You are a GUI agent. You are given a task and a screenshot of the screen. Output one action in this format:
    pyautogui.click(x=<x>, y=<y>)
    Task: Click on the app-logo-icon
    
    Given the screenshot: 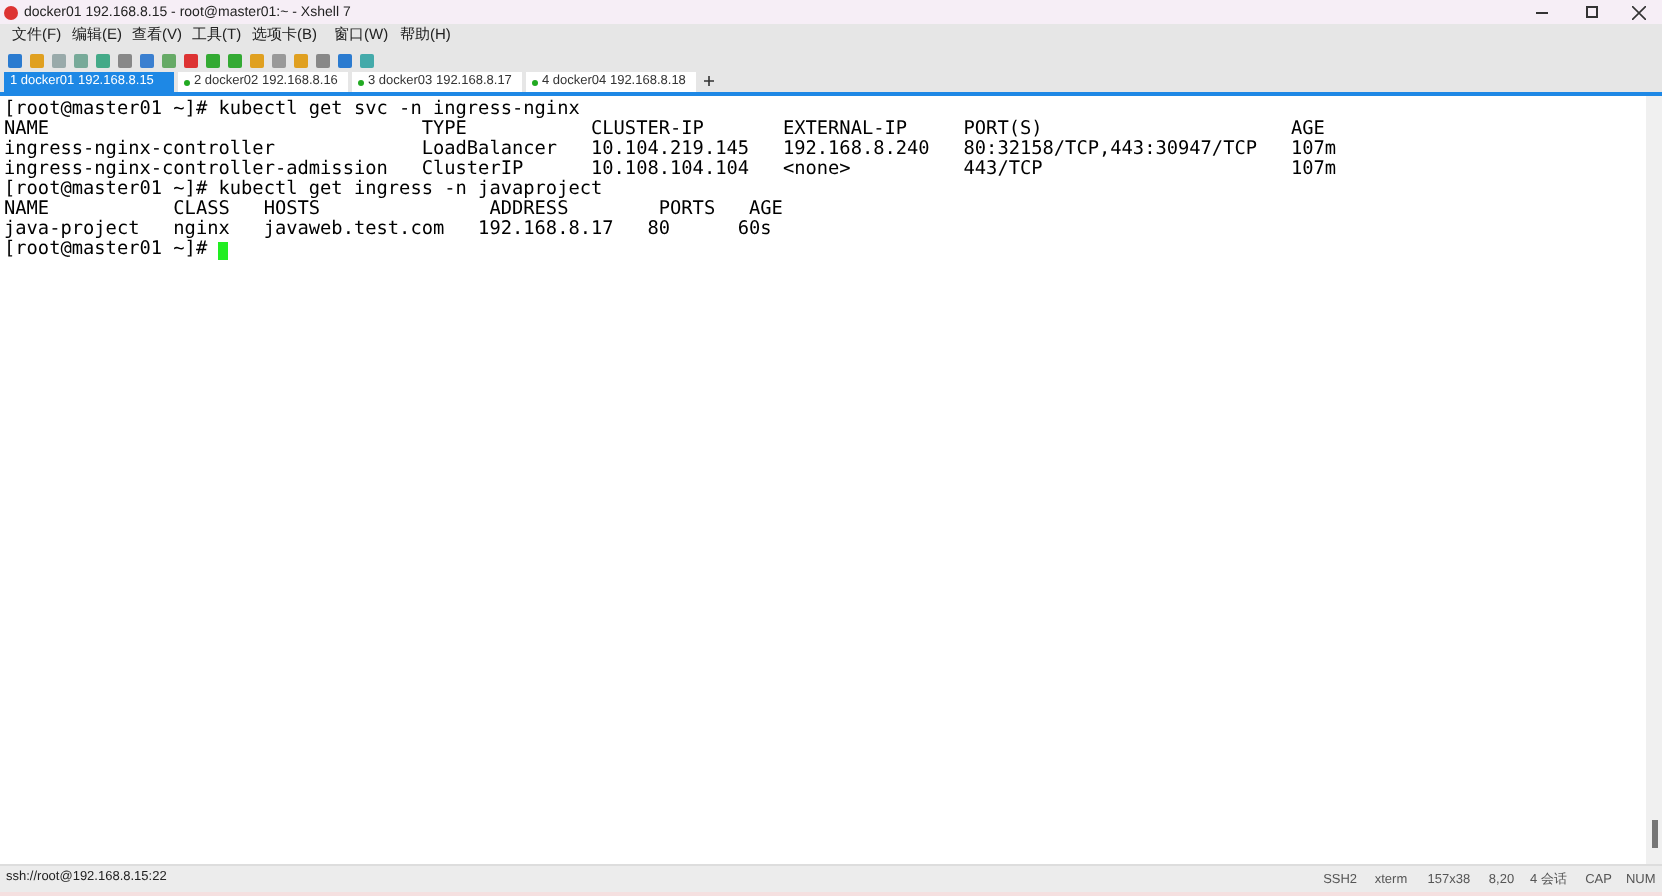 What is the action you would take?
    pyautogui.click(x=11, y=12)
    